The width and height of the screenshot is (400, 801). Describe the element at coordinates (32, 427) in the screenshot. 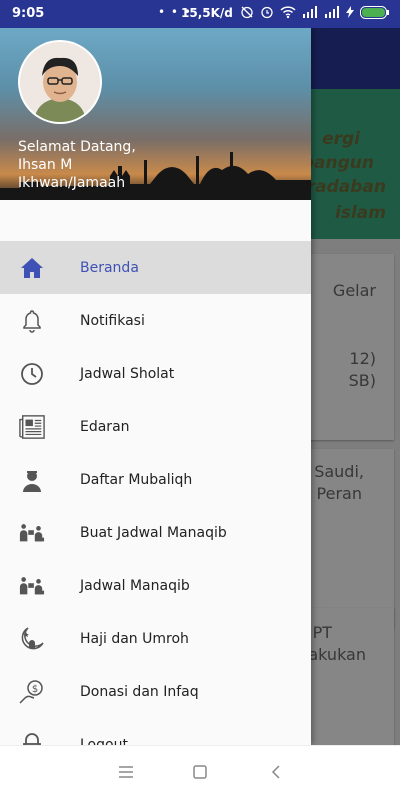

I see `newspaper-icon` at that location.